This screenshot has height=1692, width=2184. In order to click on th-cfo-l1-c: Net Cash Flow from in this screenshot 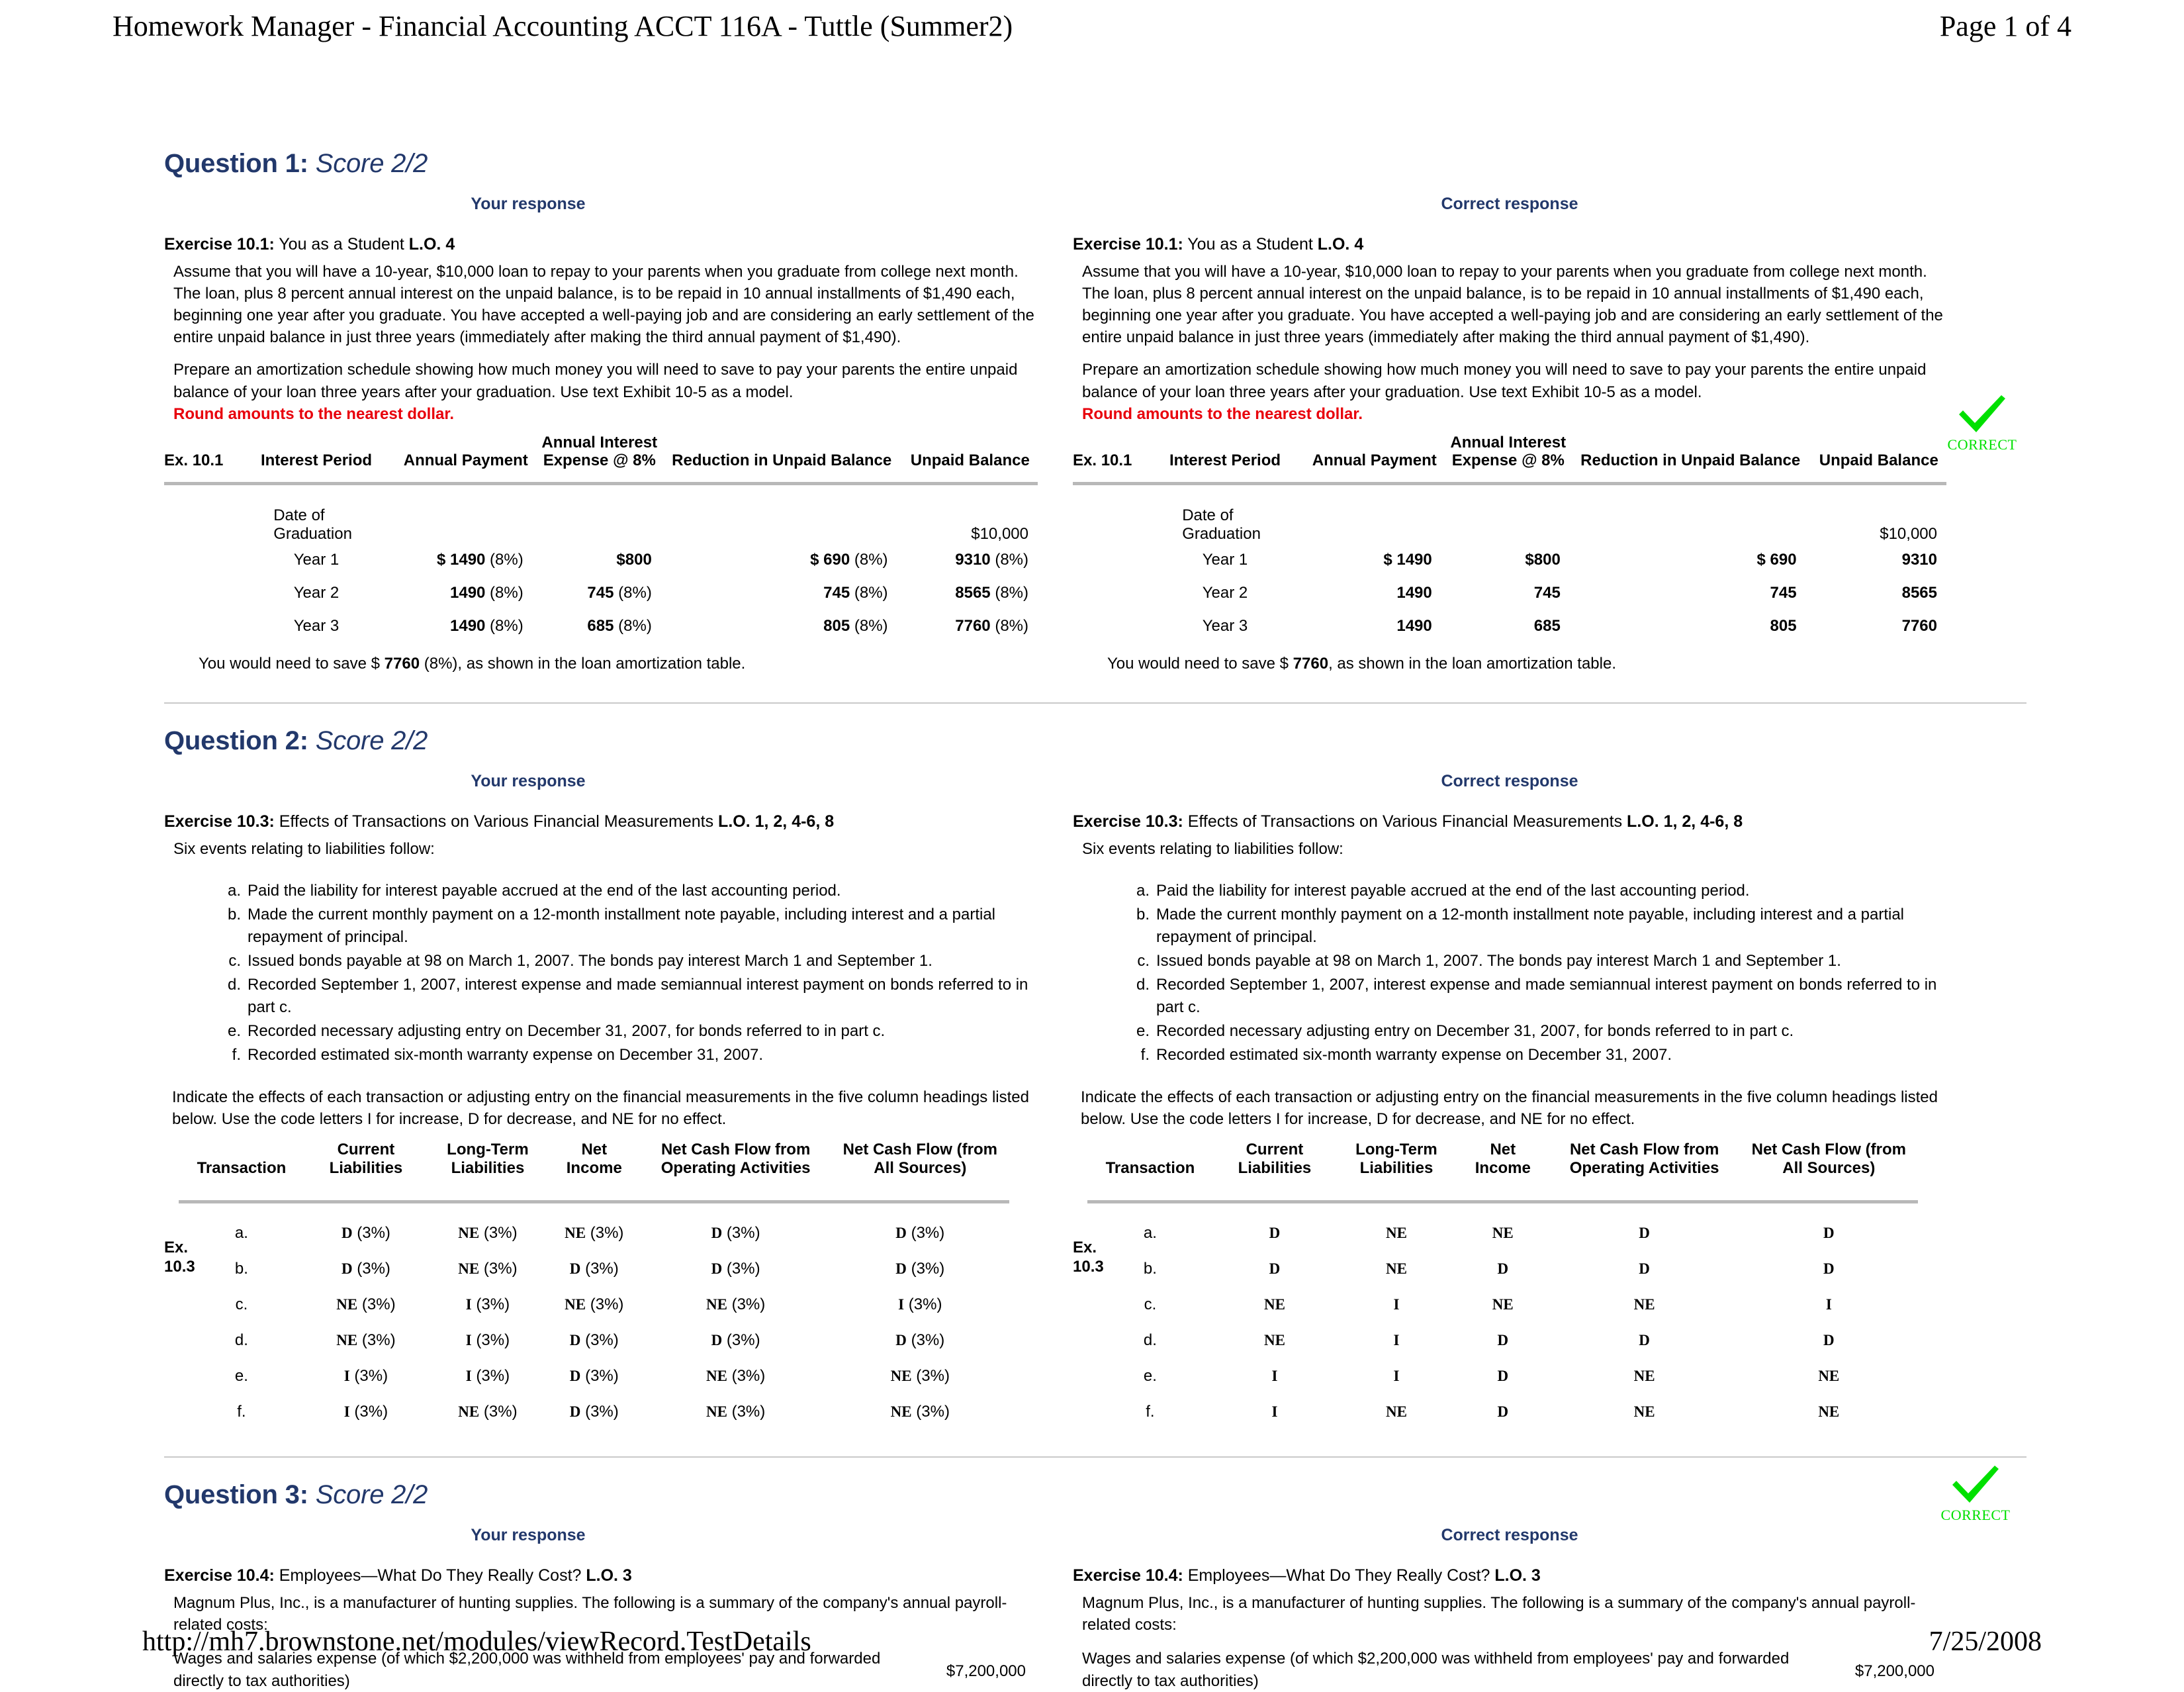, I will do `click(1644, 1150)`.